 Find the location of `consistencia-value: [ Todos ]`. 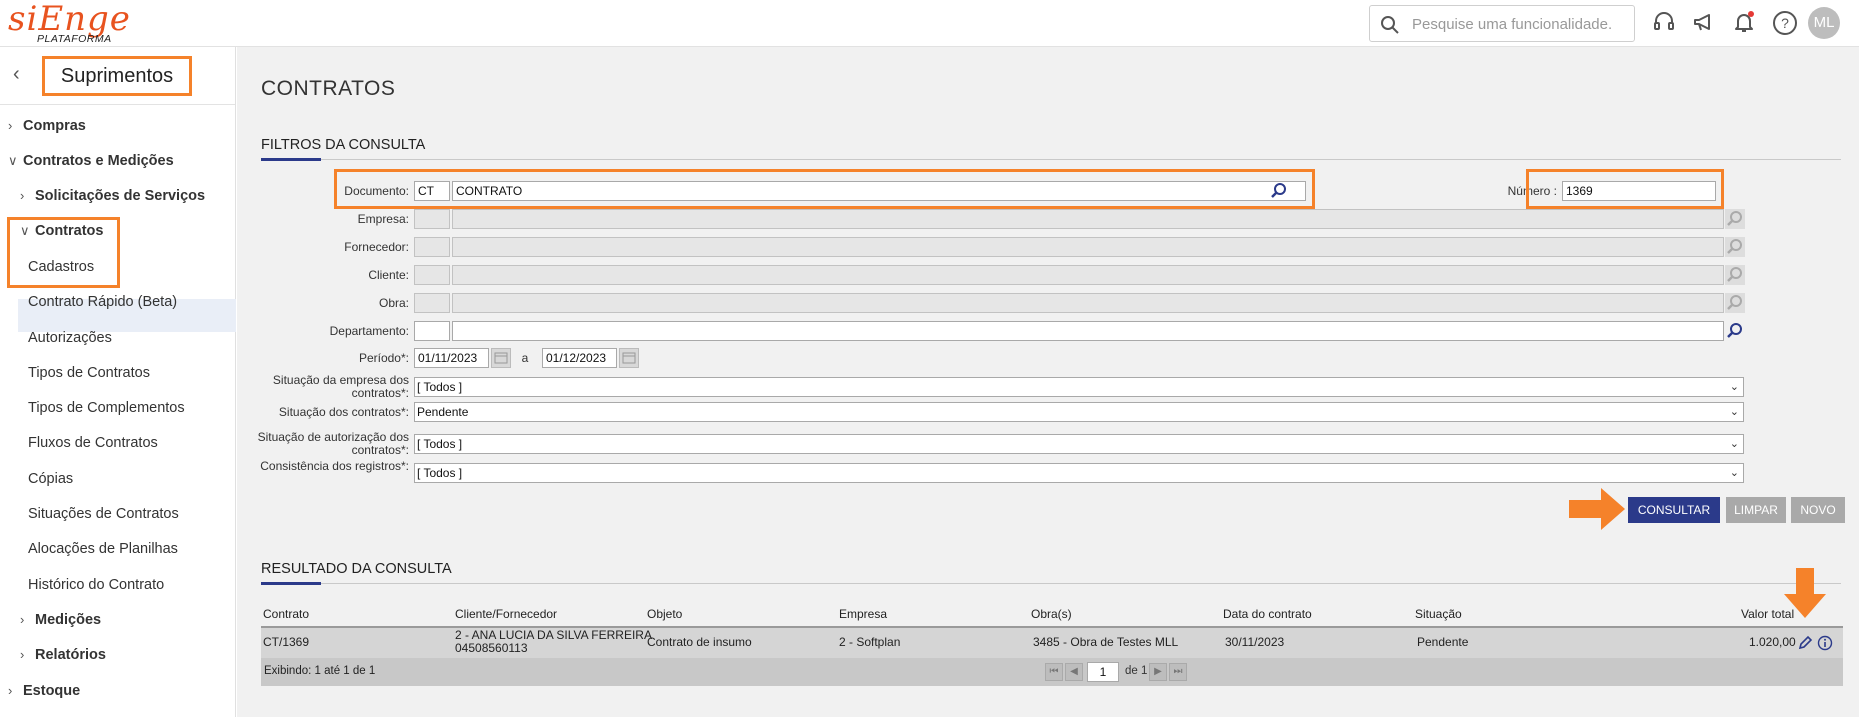

consistencia-value: [ Todos ] is located at coordinates (440, 473).